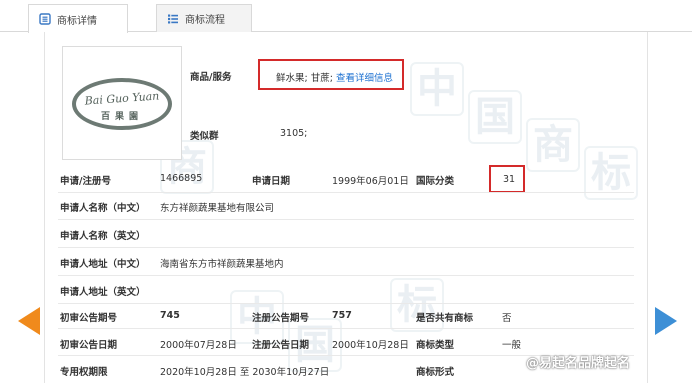  Describe the element at coordinates (507, 318) in the screenshot. I see `shared-value: 否` at that location.